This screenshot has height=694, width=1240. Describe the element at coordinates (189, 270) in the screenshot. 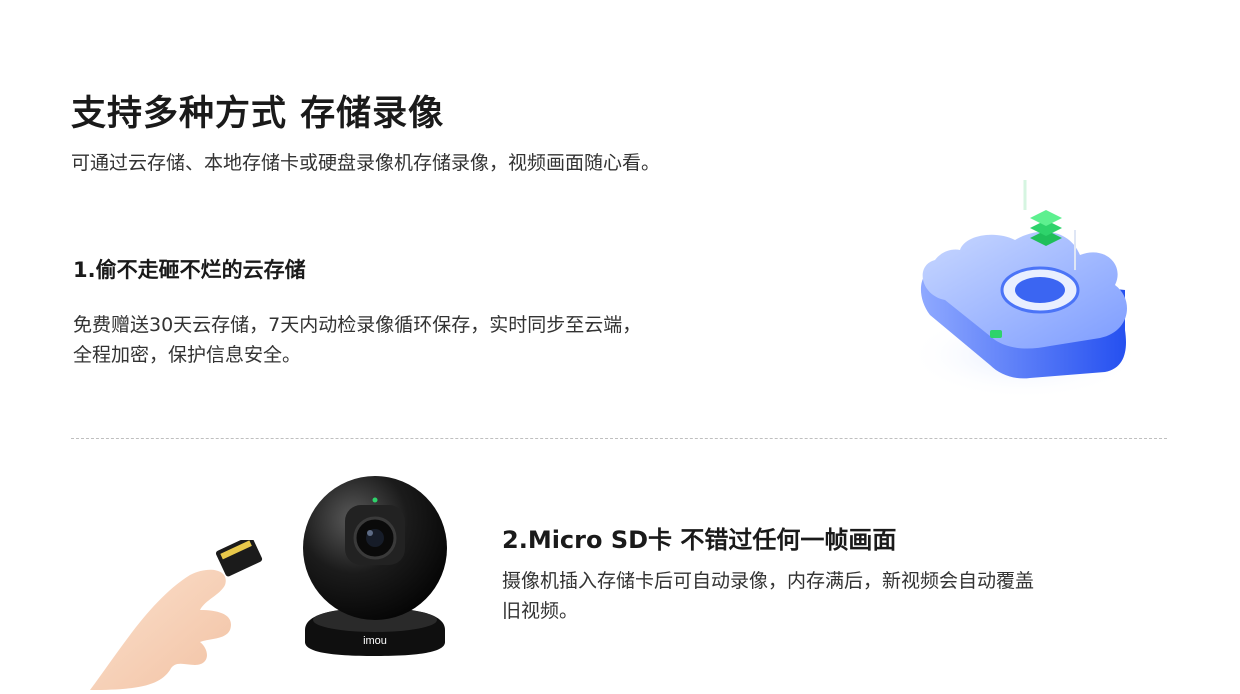

I see `cloud-storage-title: 1.偷不走砸不烂的云存储` at that location.